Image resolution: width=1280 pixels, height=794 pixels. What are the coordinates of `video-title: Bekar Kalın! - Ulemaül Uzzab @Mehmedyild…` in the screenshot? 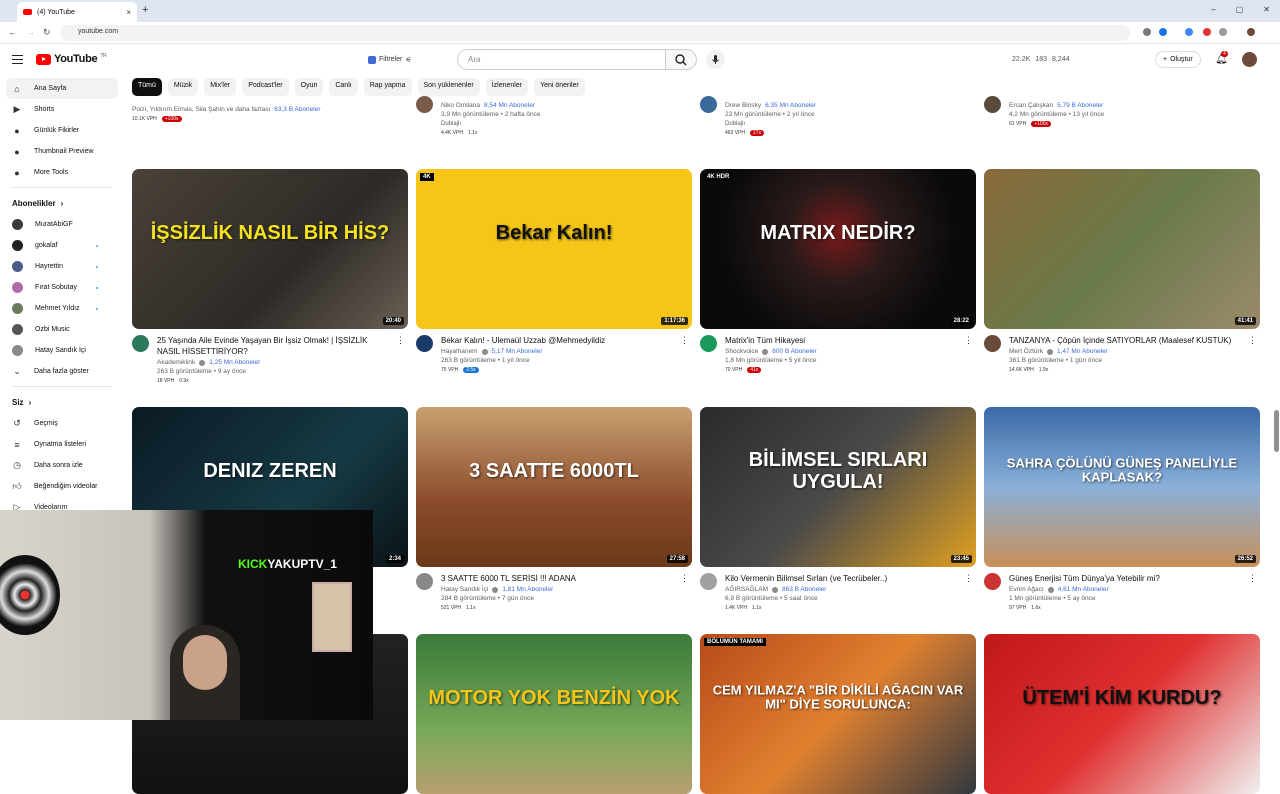 It's located at (558, 340).